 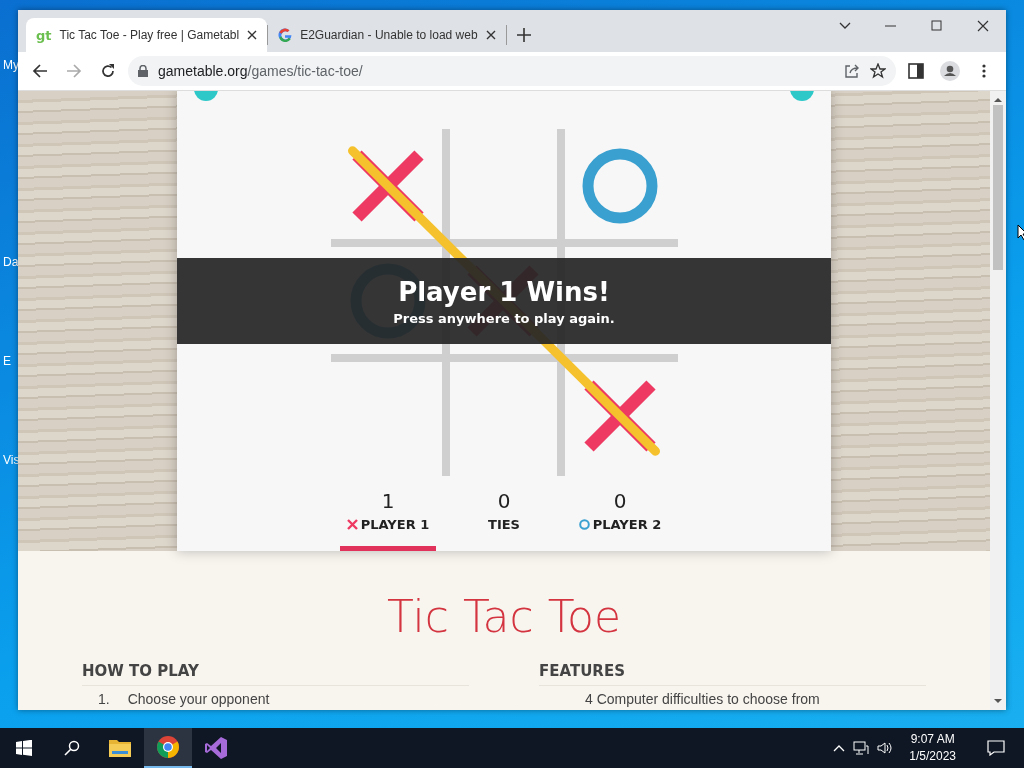 I want to click on clock-date: 1/5/2023, so click(x=932, y=756).